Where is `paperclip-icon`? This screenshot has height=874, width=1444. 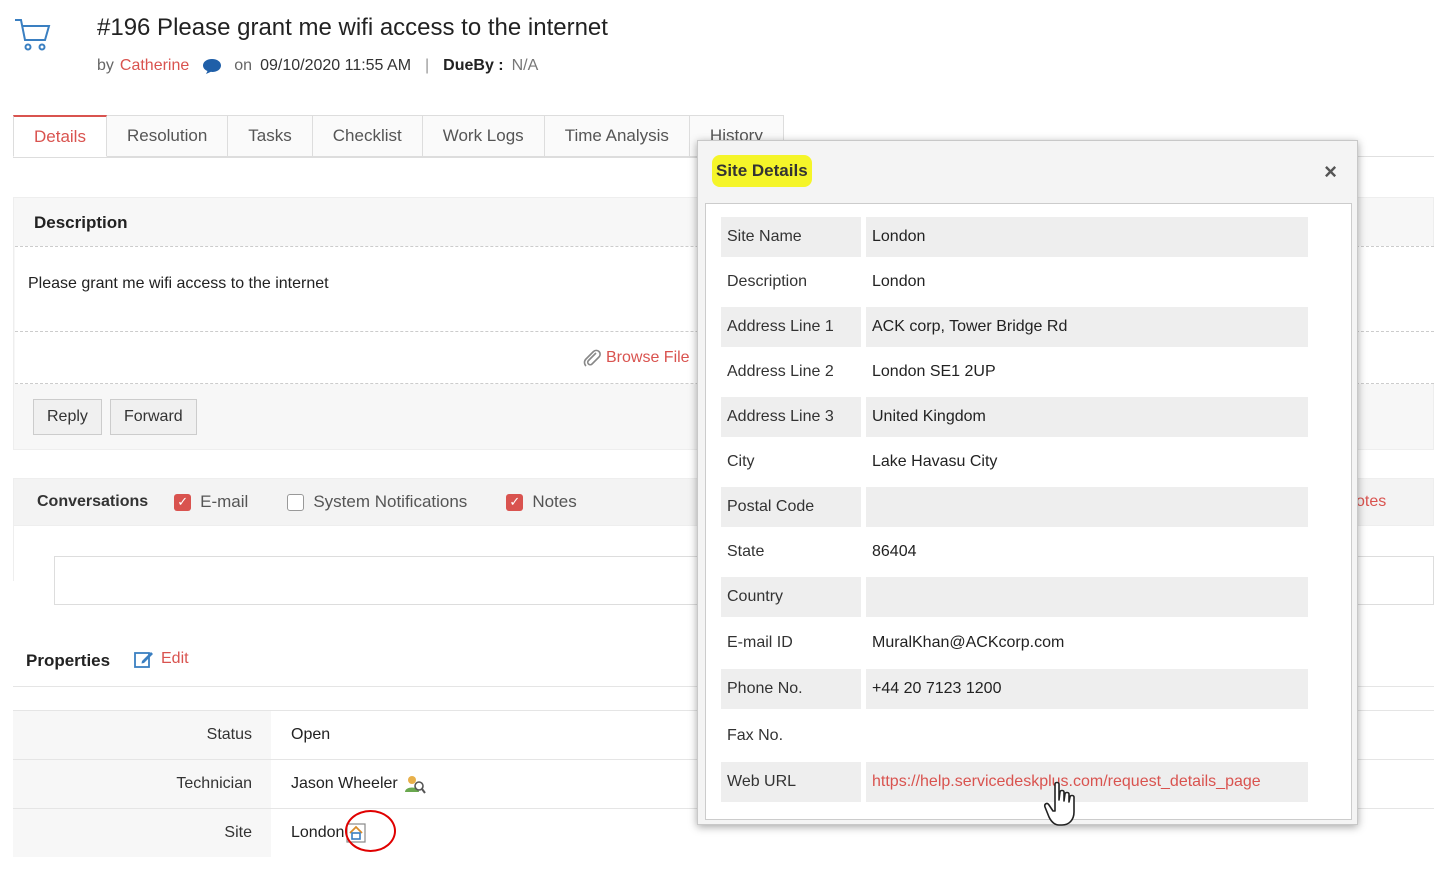
paperclip-icon is located at coordinates (592, 358).